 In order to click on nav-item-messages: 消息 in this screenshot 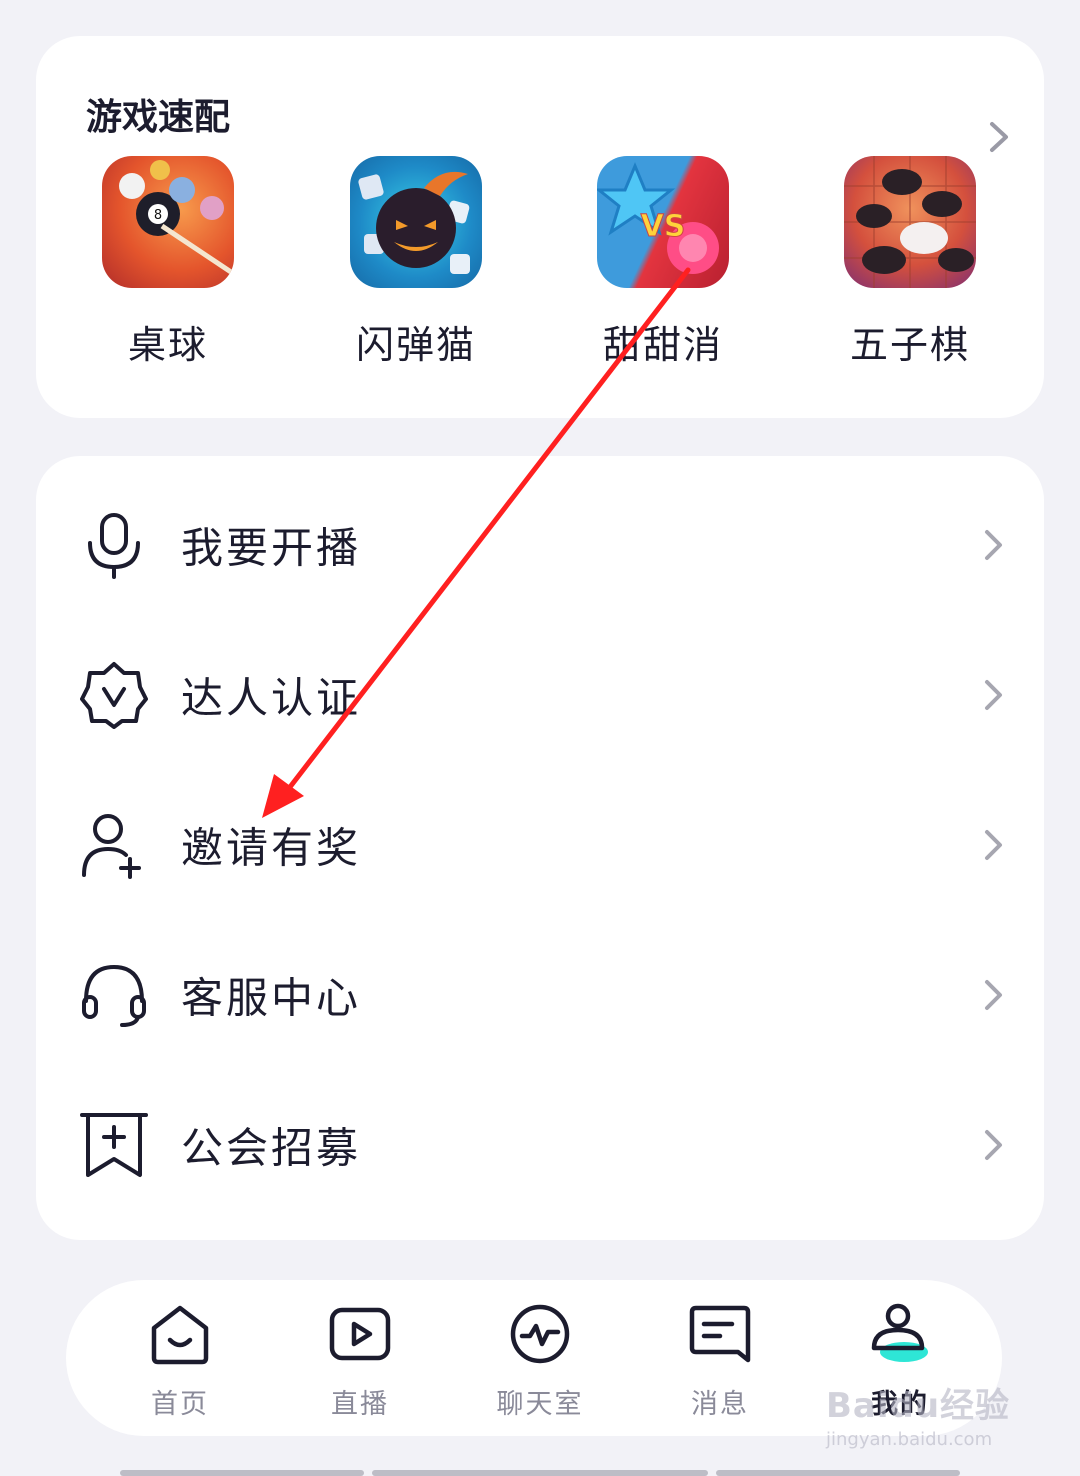, I will do `click(720, 1358)`.